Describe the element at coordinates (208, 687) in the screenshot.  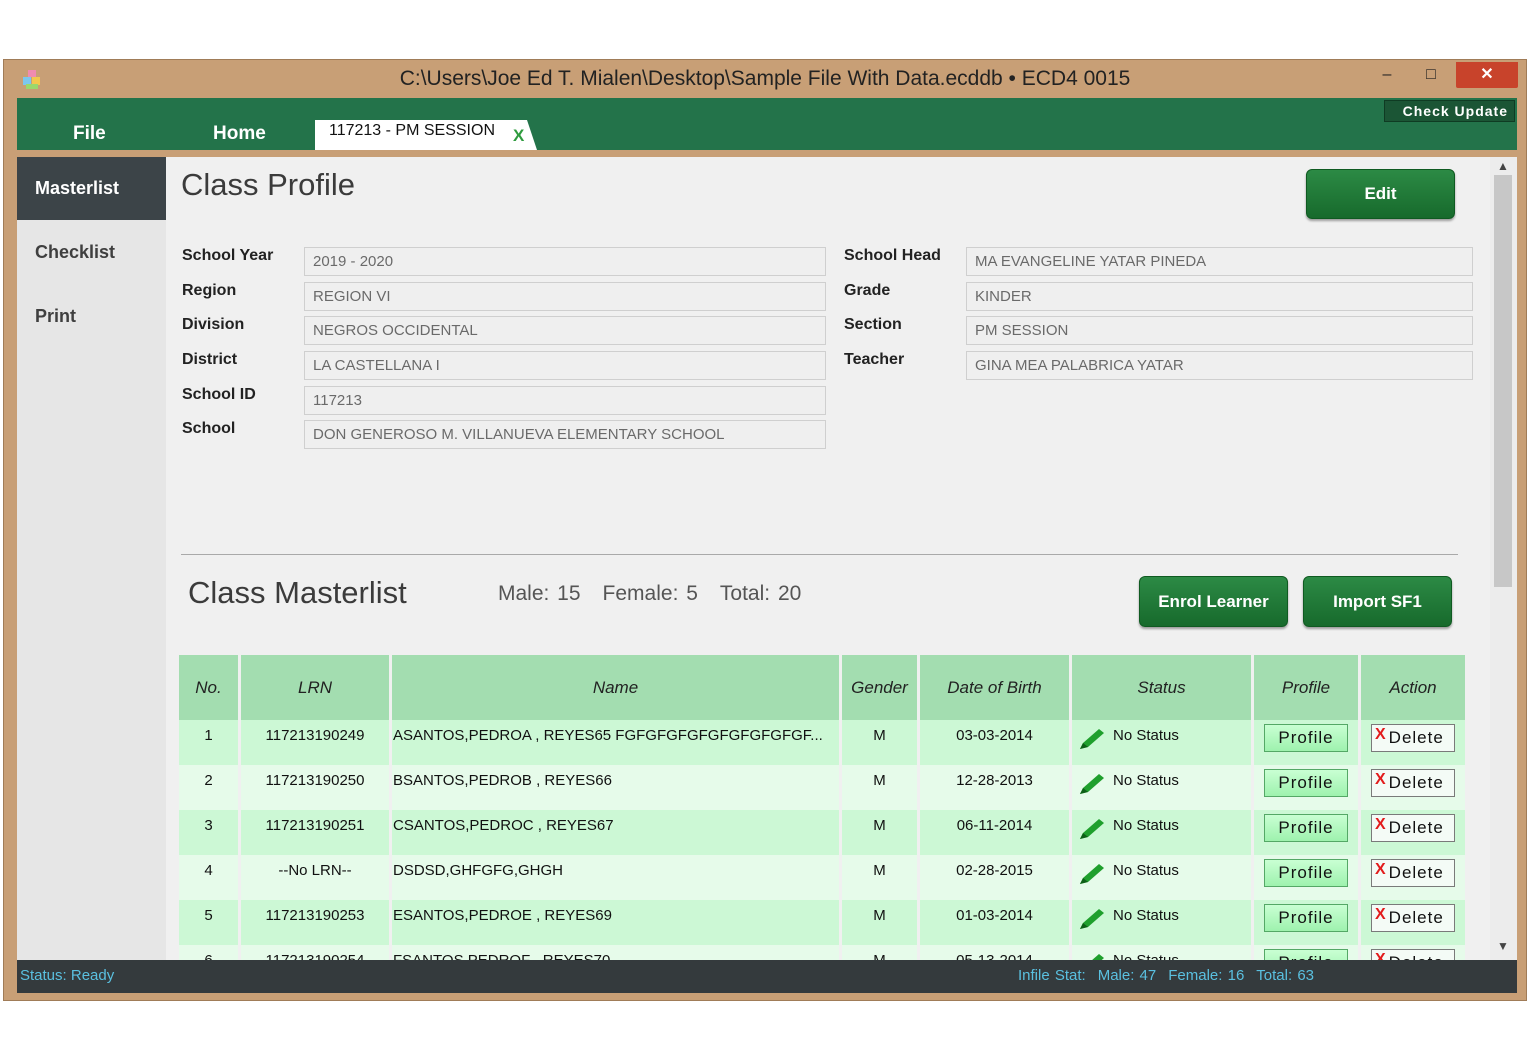
I see `column-header: No.` at that location.